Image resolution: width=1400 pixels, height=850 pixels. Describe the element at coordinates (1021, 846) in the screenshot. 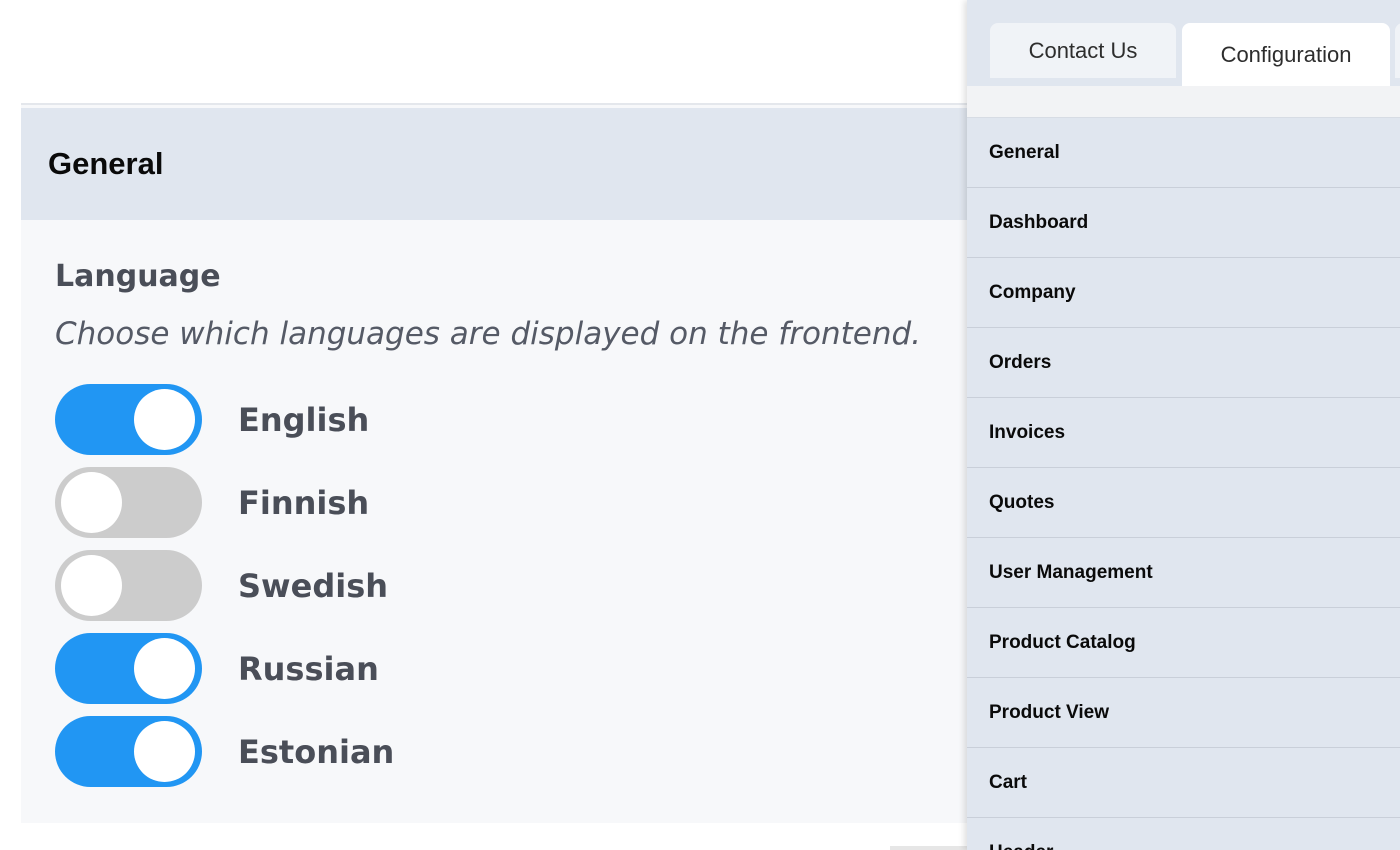

I see `nav-item-label: Header` at that location.